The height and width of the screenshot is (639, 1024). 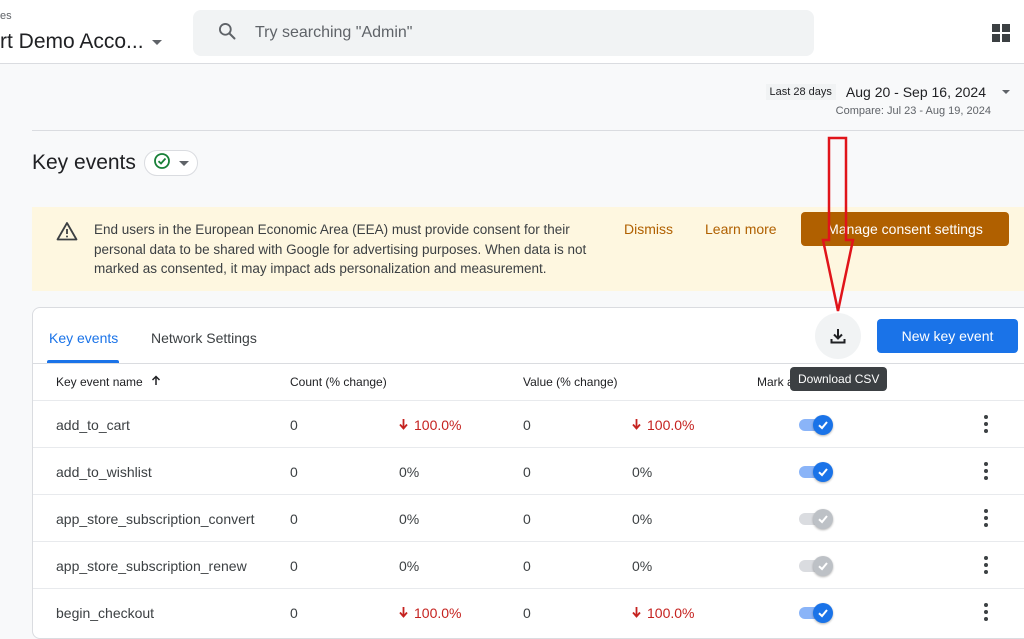 What do you see at coordinates (162, 163) in the screenshot?
I see `check-circle-icon` at bounding box center [162, 163].